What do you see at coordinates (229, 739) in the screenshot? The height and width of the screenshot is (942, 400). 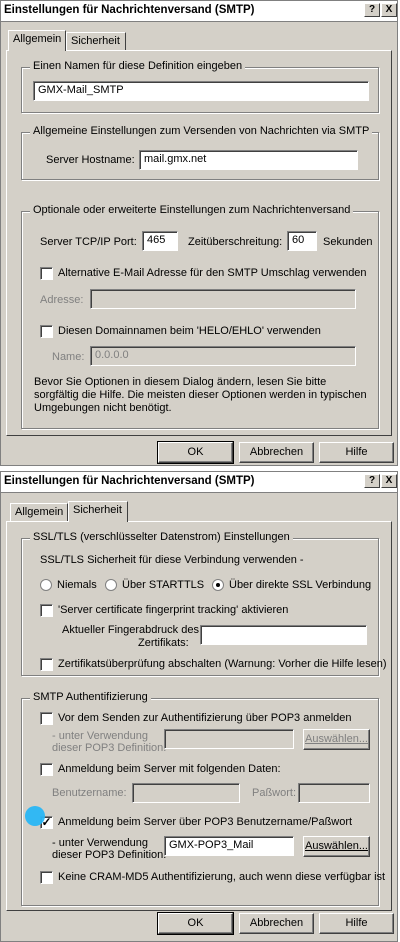 I see `pop3-definition-input-disabled` at bounding box center [229, 739].